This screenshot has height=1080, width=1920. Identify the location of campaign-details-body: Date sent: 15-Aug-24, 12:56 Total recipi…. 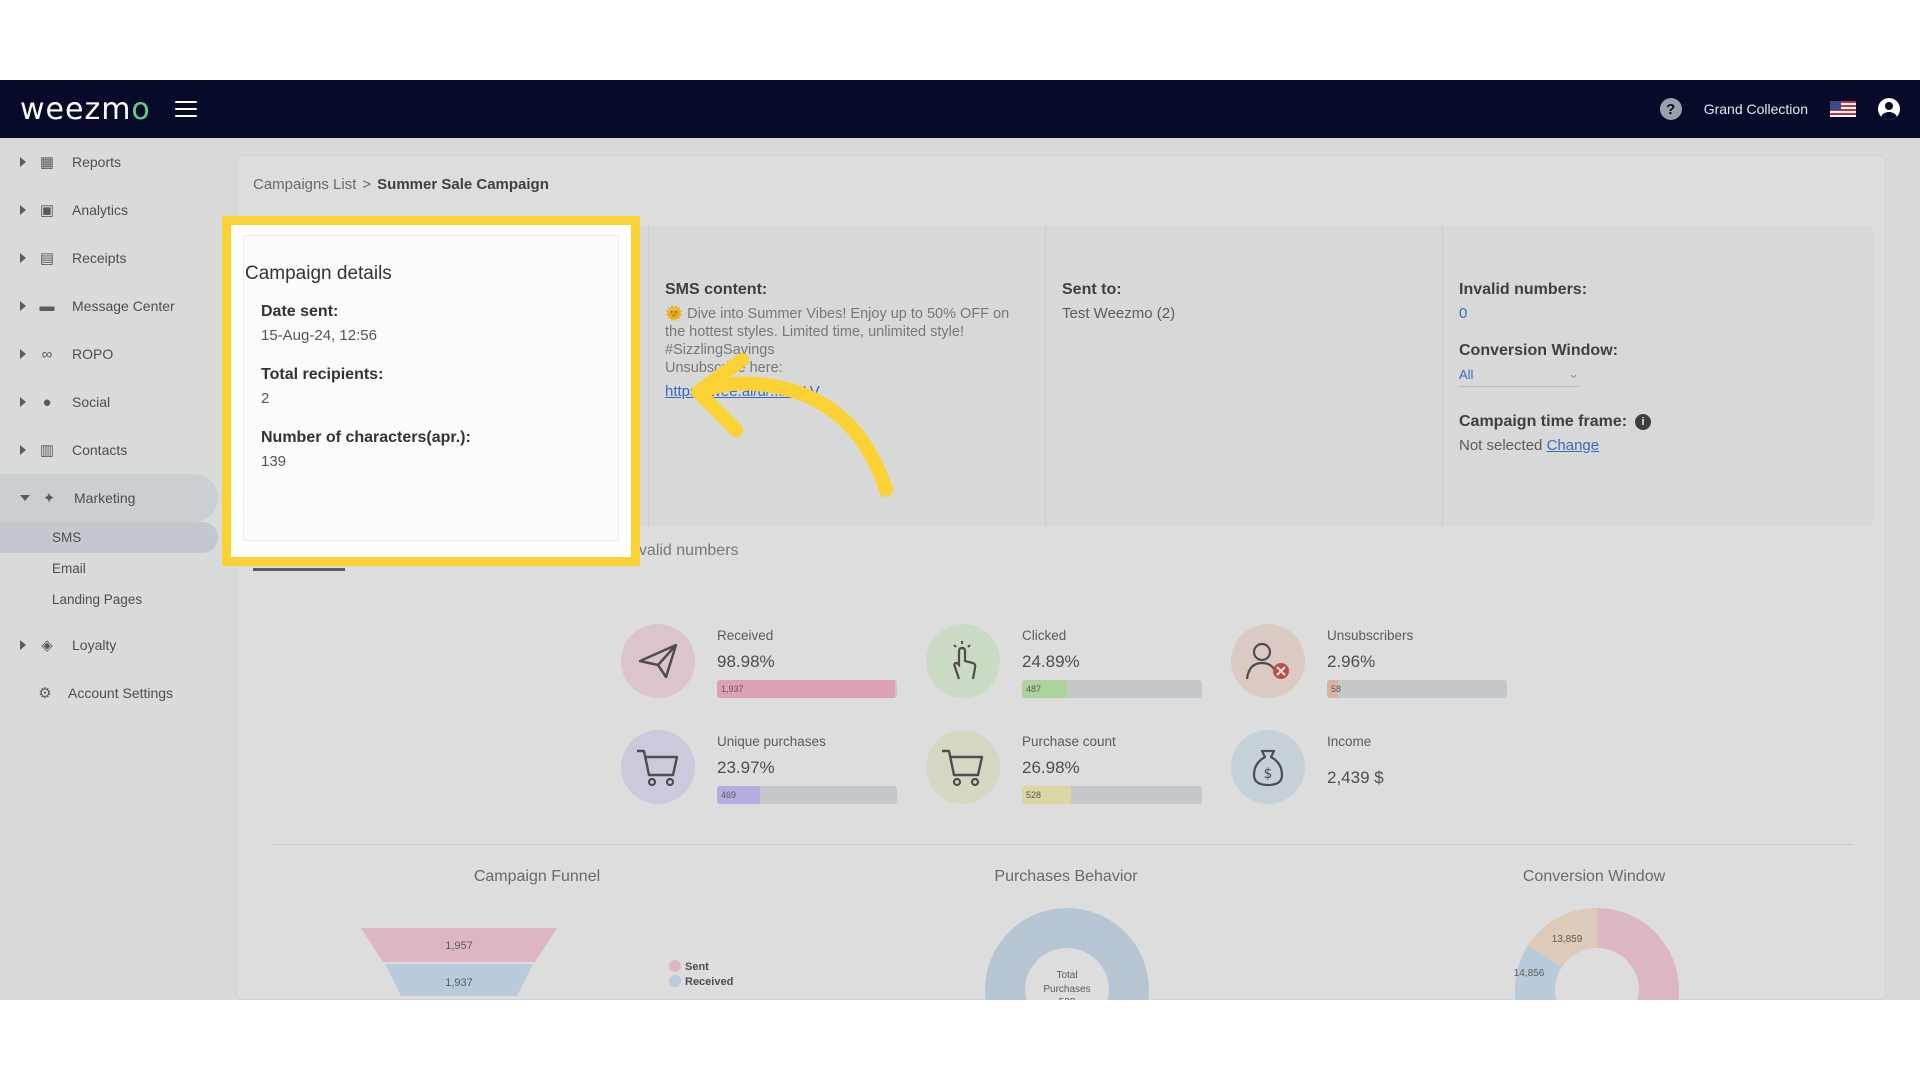
(366, 397).